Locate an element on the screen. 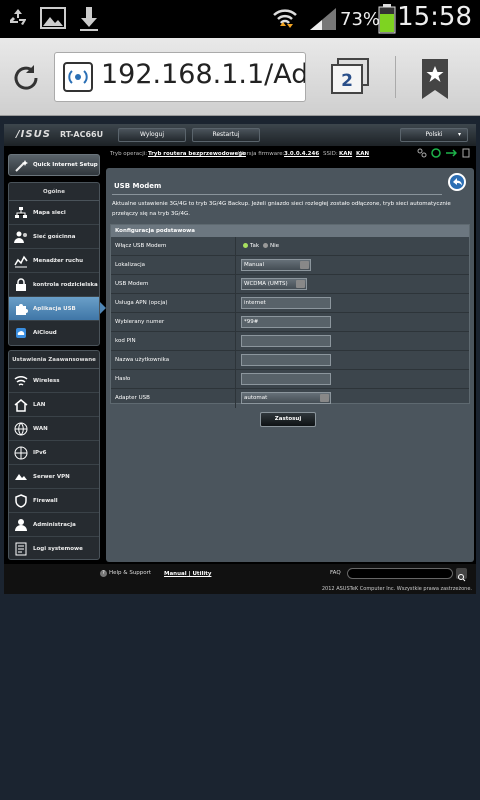 This screenshot has height=800, width=480. apn-input: internet is located at coordinates (286, 303).